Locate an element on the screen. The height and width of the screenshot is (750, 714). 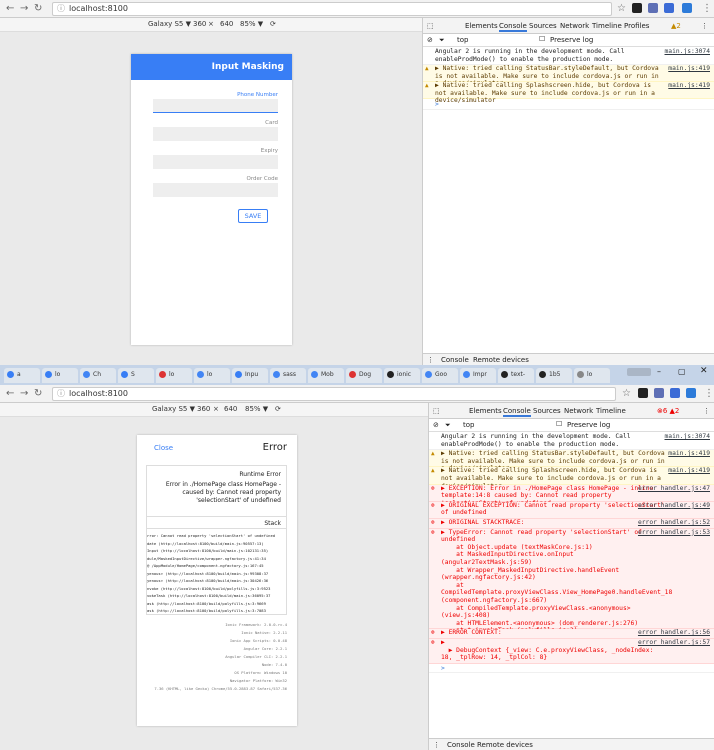
browser-tab: Ch is located at coordinates (98, 375).